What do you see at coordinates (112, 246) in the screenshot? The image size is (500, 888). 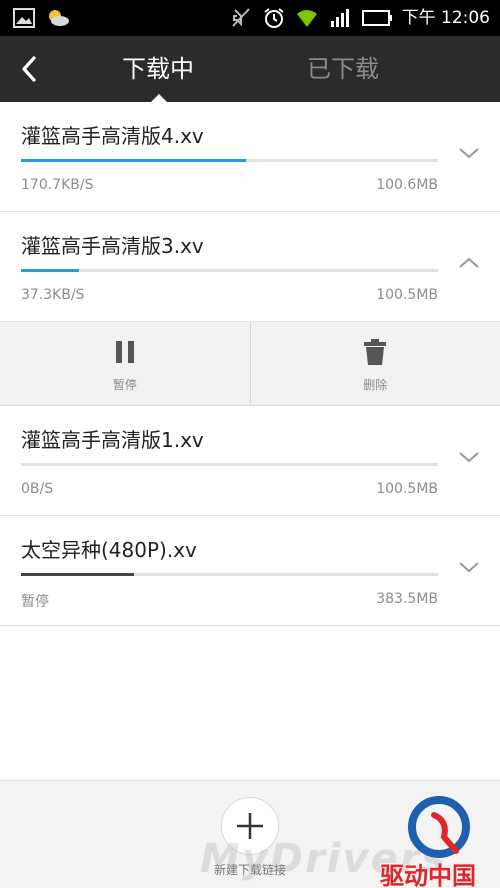 I see `file-name: 灌篮高手高清版3.xv` at bounding box center [112, 246].